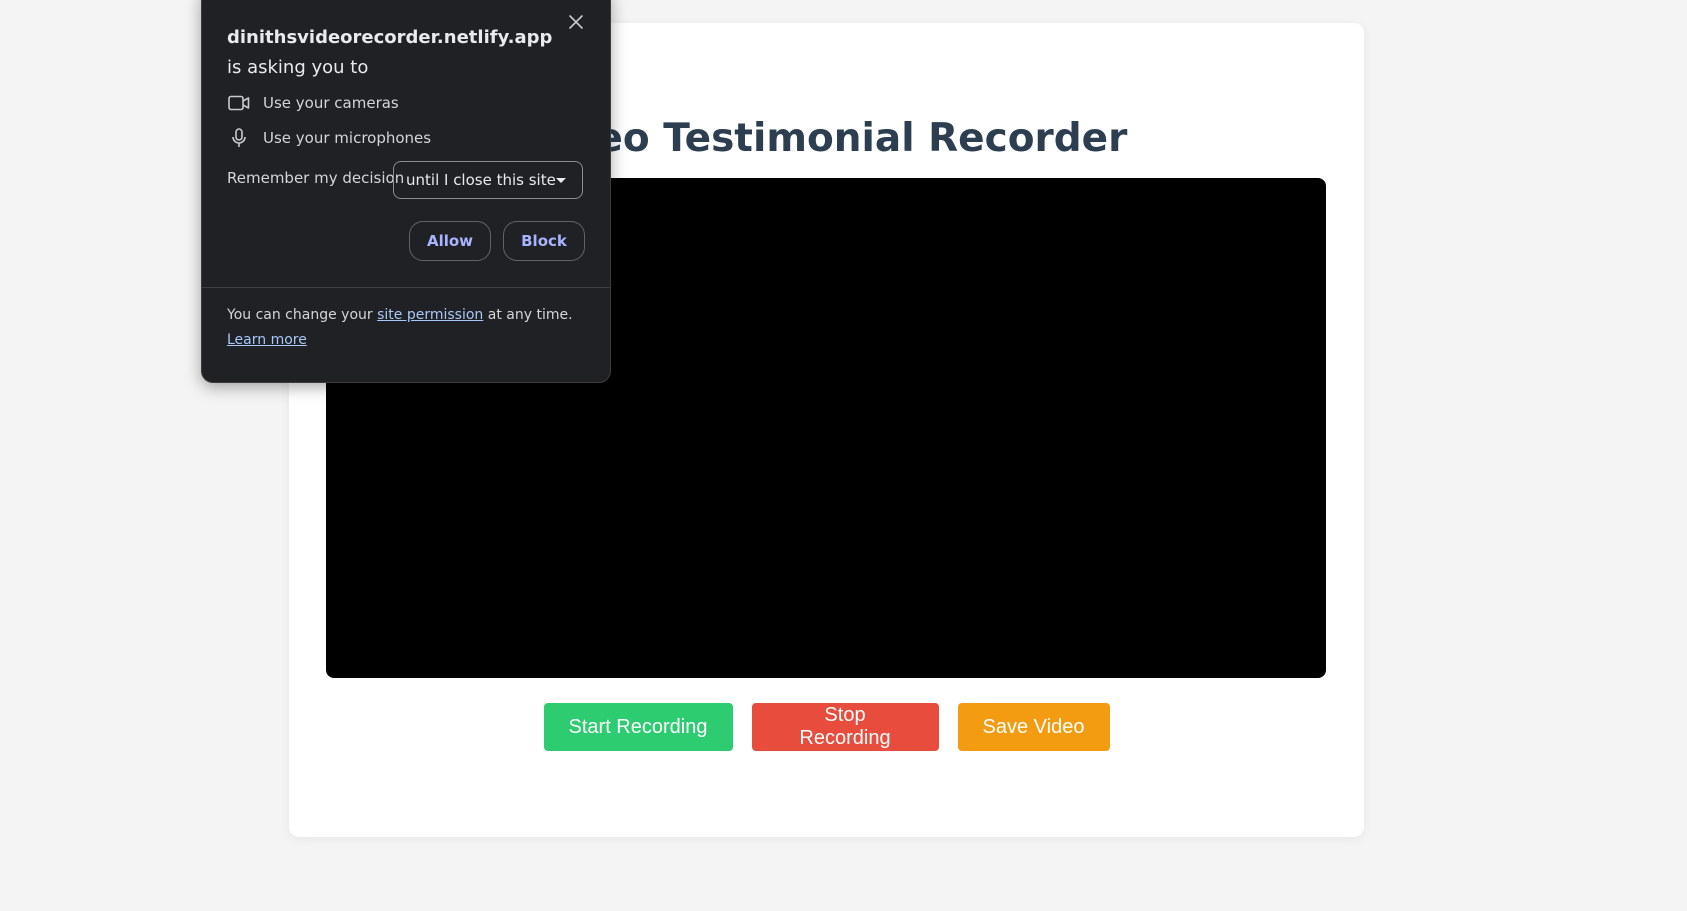  I want to click on microphone-icon, so click(239, 138).